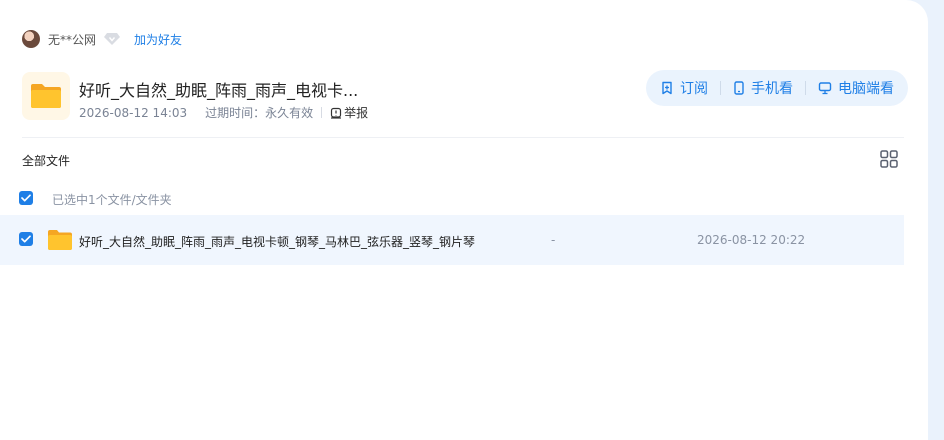 Image resolution: width=944 pixels, height=440 pixels. I want to click on share-meta: 2026-08-12 14:03 过期时间：永久有效 举报, so click(223, 112).